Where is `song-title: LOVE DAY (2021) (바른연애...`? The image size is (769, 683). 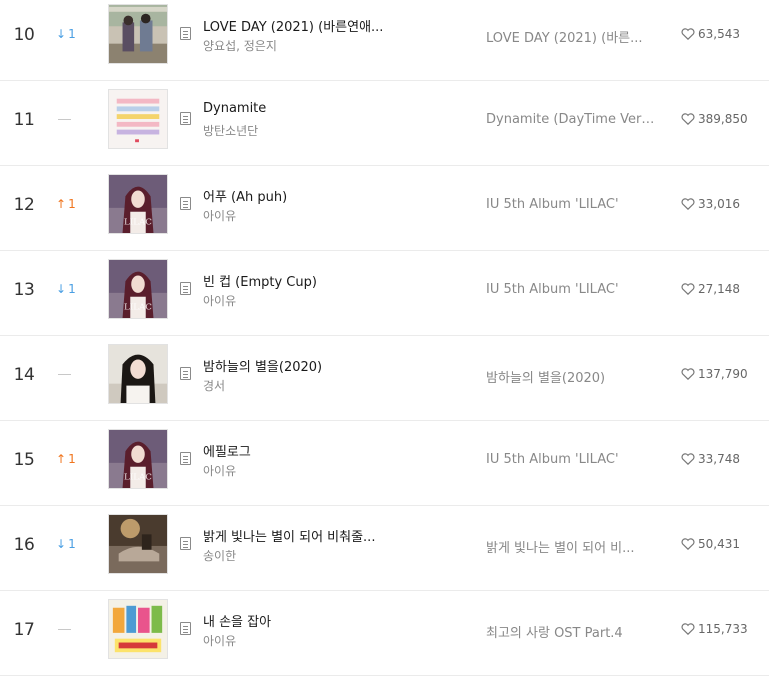
song-title: LOVE DAY (2021) (바른연애... is located at coordinates (293, 25).